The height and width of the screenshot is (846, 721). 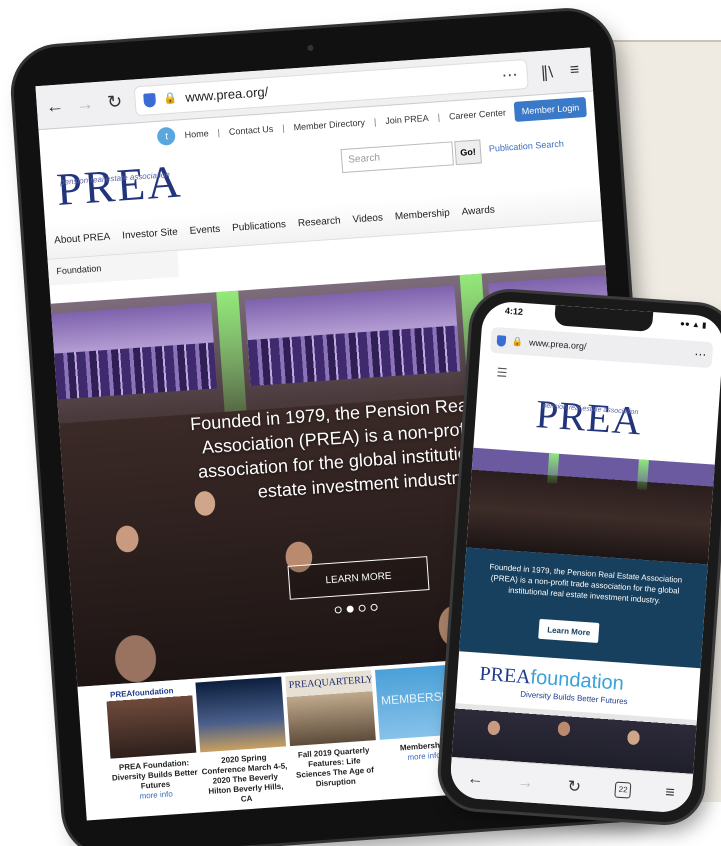 I want to click on twitter-icon: t, so click(x=167, y=136).